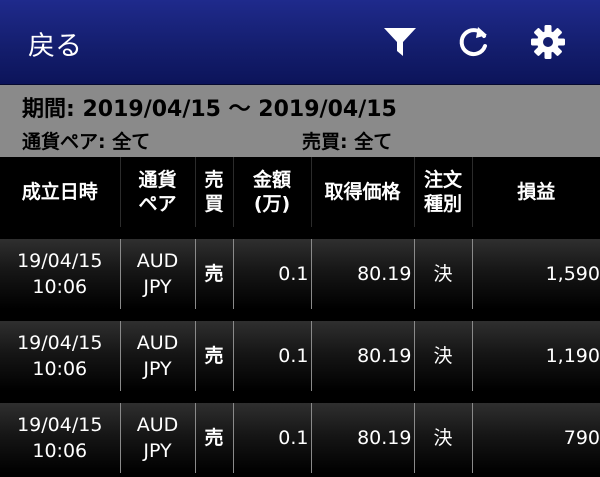 The image size is (600, 477). I want to click on header-side: 売買, so click(214, 192).